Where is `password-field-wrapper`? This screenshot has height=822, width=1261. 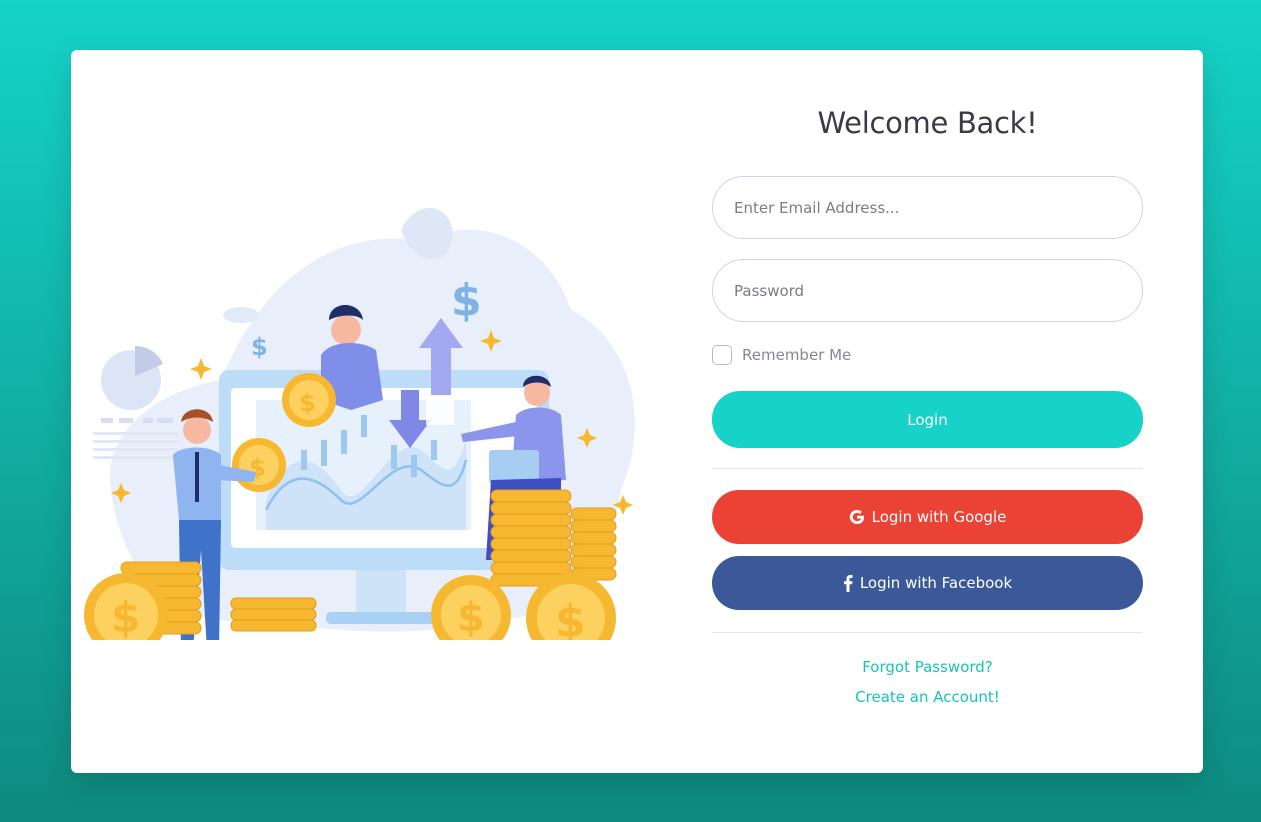
password-field-wrapper is located at coordinates (927, 290).